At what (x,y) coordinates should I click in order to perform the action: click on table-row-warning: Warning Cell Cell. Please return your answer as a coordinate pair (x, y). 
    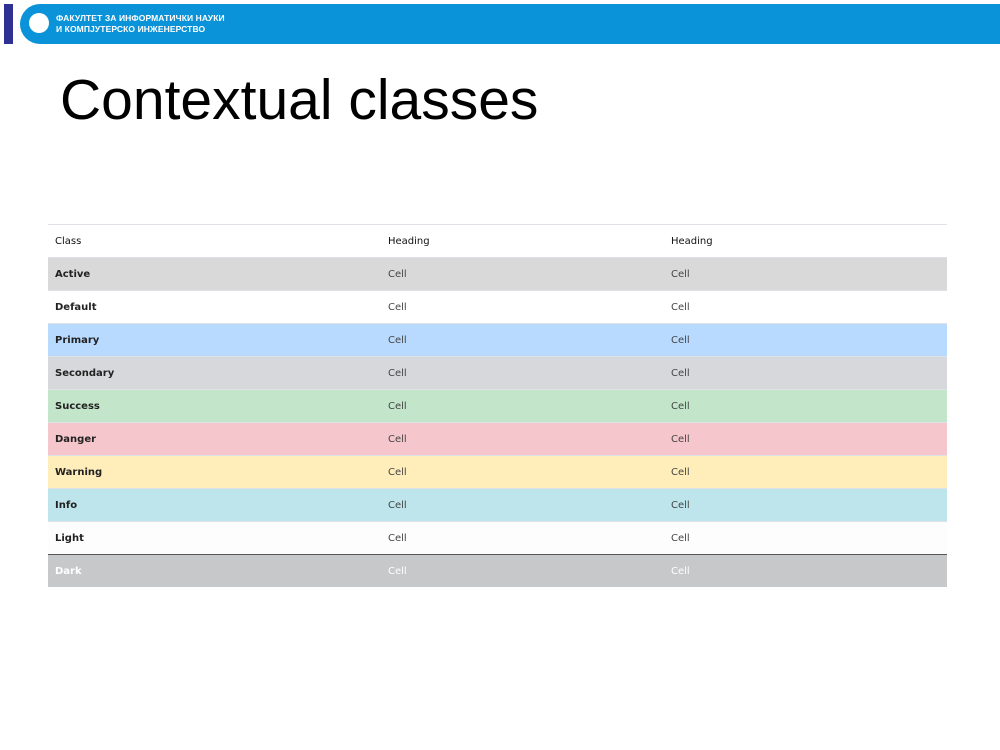
    Looking at the image, I should click on (497, 472).